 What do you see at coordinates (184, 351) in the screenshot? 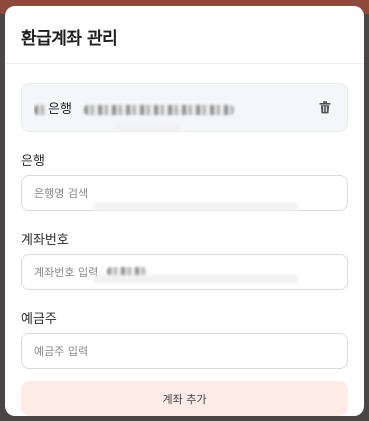
I see `holder-input` at bounding box center [184, 351].